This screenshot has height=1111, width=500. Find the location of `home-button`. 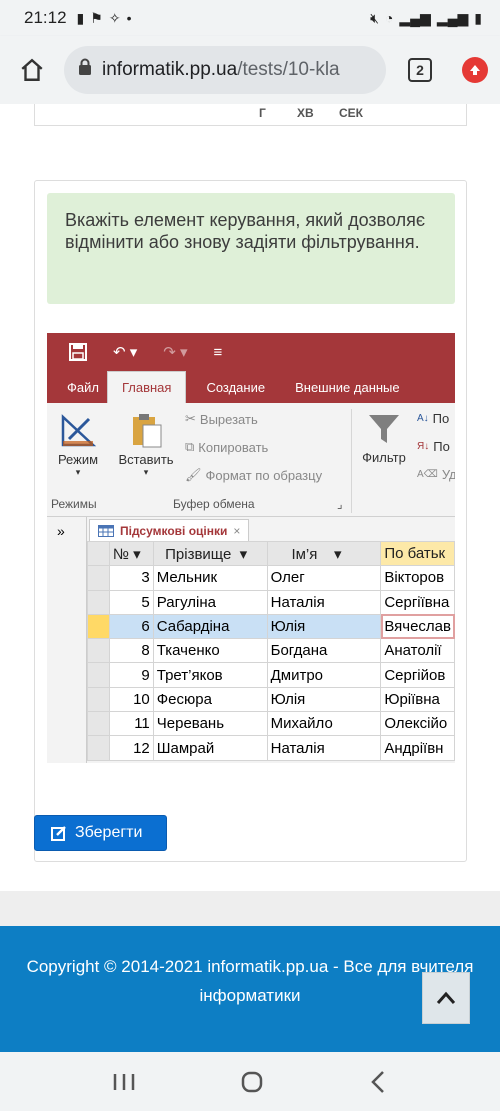

home-button is located at coordinates (32, 70).